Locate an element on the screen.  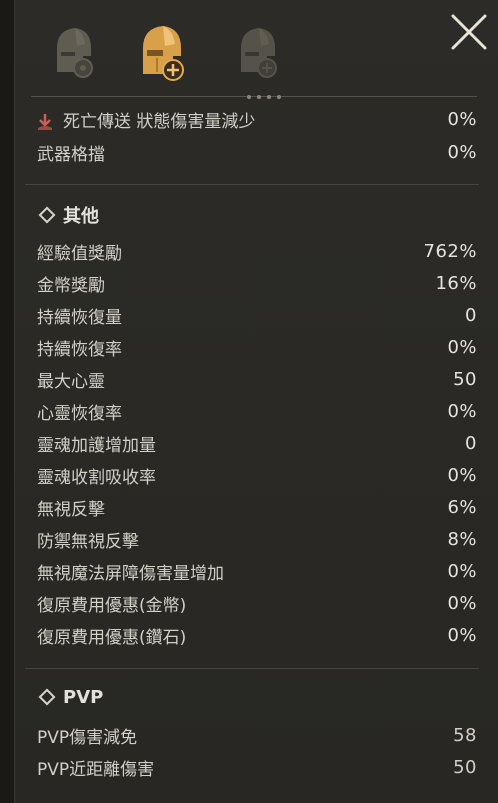
stat-label: 經驗值獎勵 is located at coordinates (79, 253).